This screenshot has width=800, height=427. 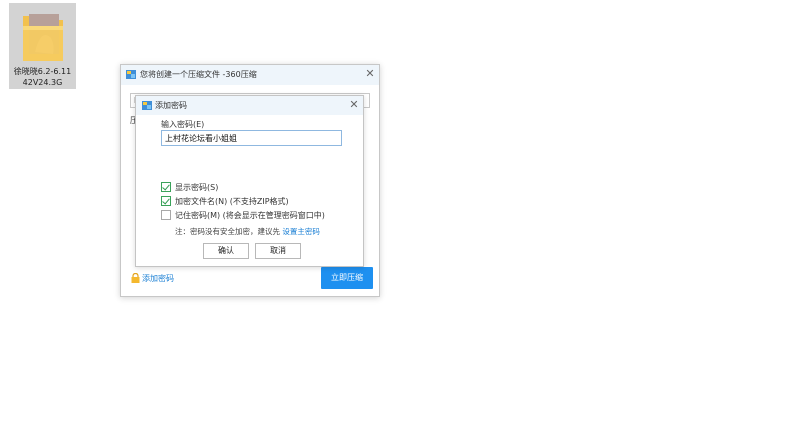 What do you see at coordinates (250, 215) in the screenshot?
I see `remember-password-label: 记住密码(M) (将会显示在管理密码窗口中)` at bounding box center [250, 215].